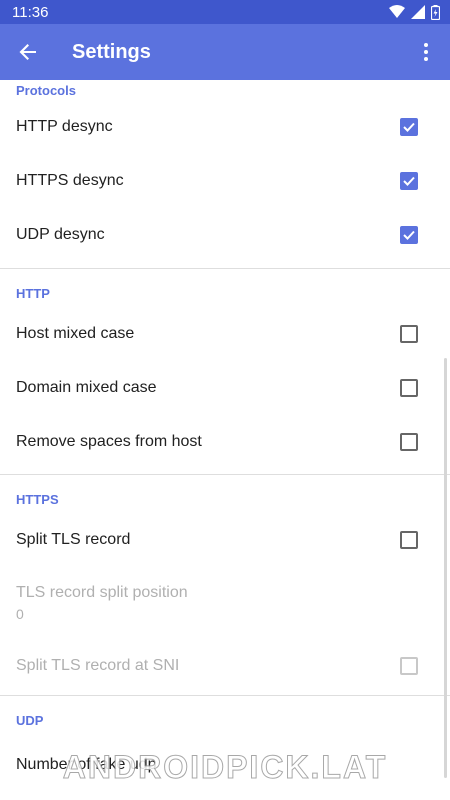  Describe the element at coordinates (409, 388) in the screenshot. I see `domain-mixed-case-checkbox` at that location.